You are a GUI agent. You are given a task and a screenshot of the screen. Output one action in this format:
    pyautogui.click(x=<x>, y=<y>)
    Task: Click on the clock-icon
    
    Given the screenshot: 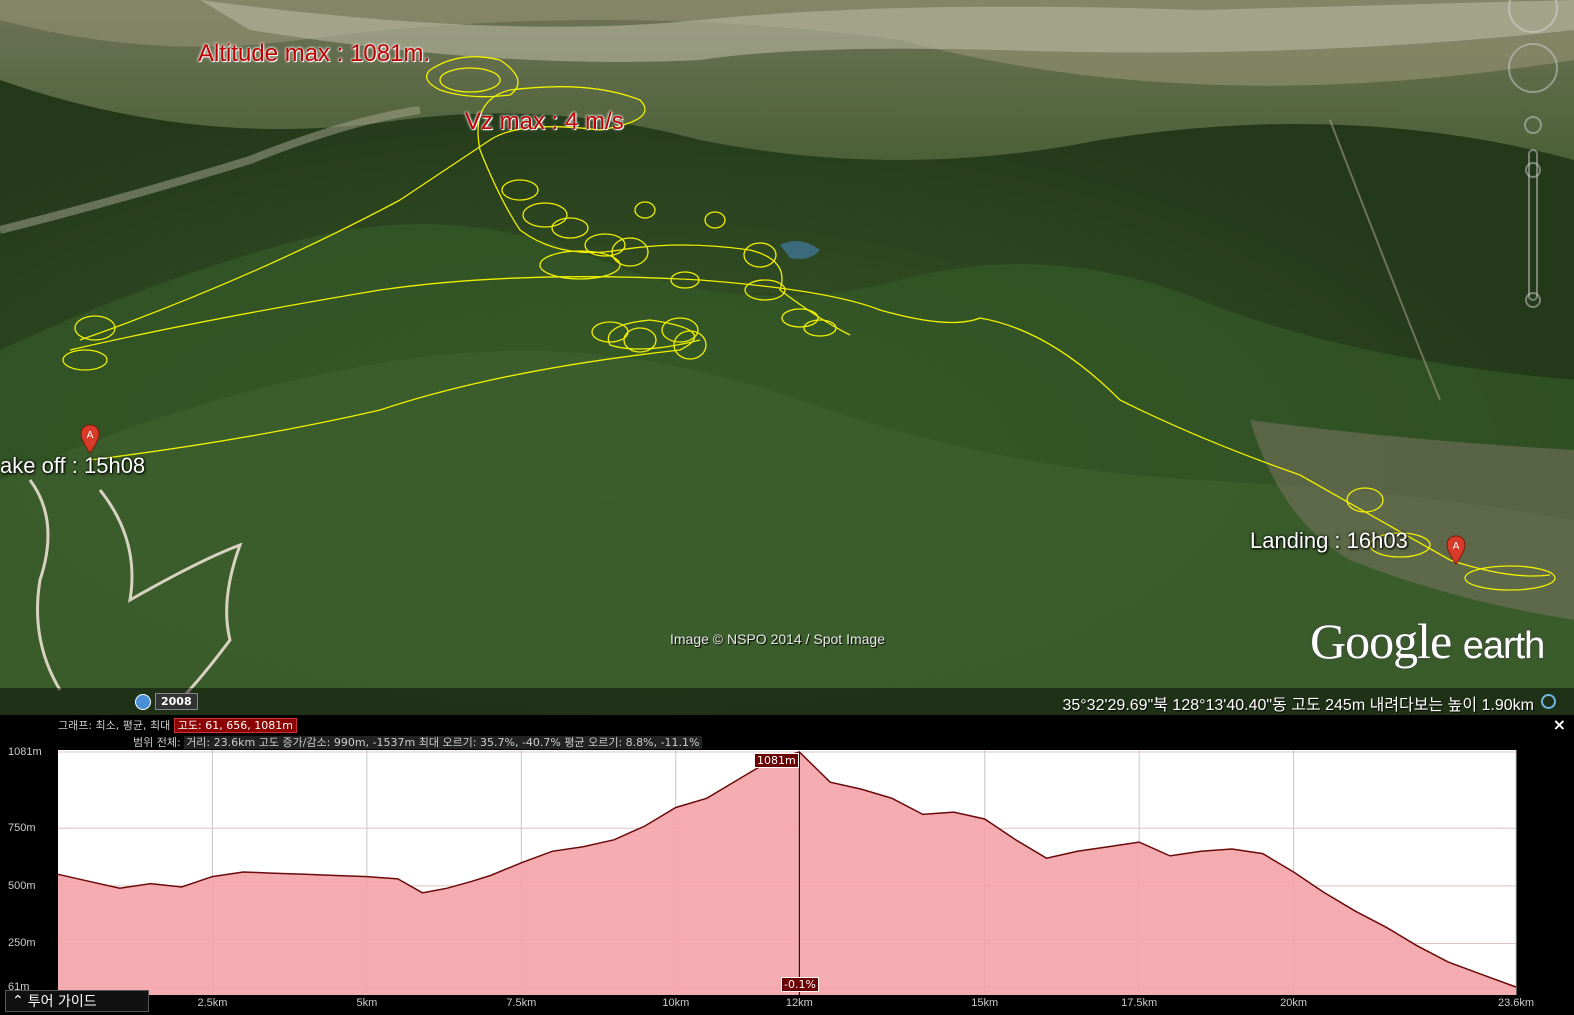 What is the action you would take?
    pyautogui.click(x=143, y=701)
    